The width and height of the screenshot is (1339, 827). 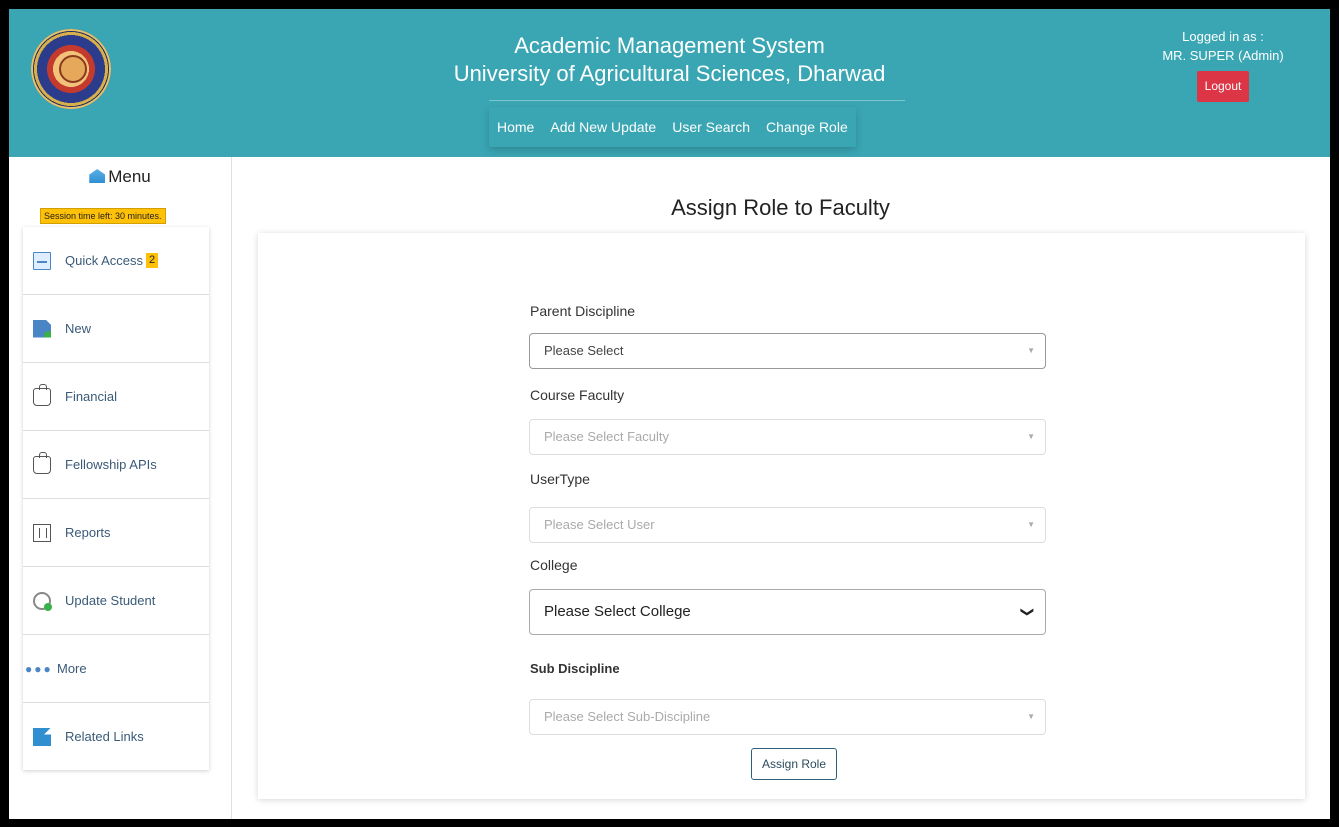 What do you see at coordinates (575, 668) in the screenshot?
I see `sub-discipline-label: Sub Discipline` at bounding box center [575, 668].